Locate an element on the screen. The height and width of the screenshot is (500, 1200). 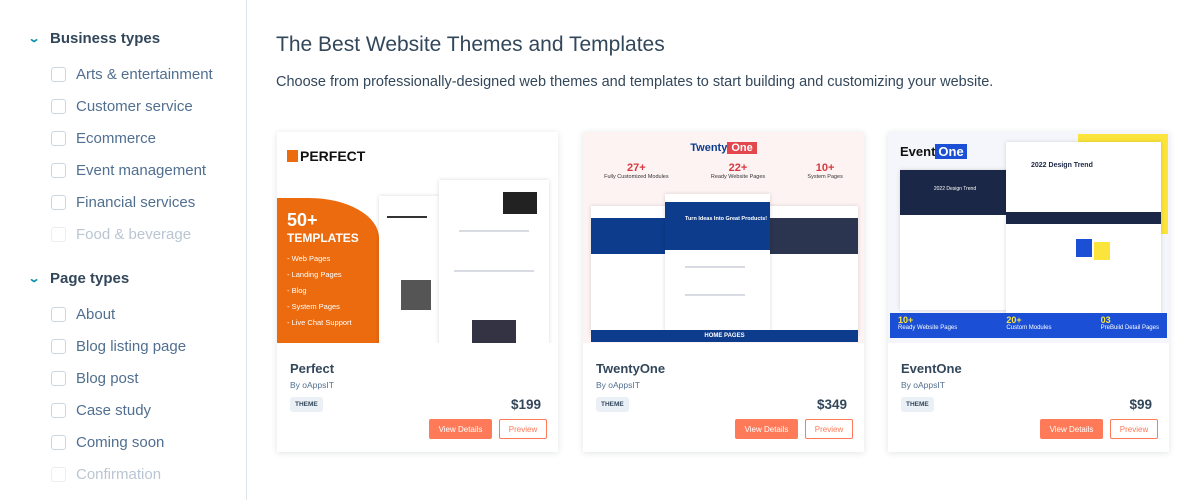
filter-label: About is located at coordinates (96, 314).